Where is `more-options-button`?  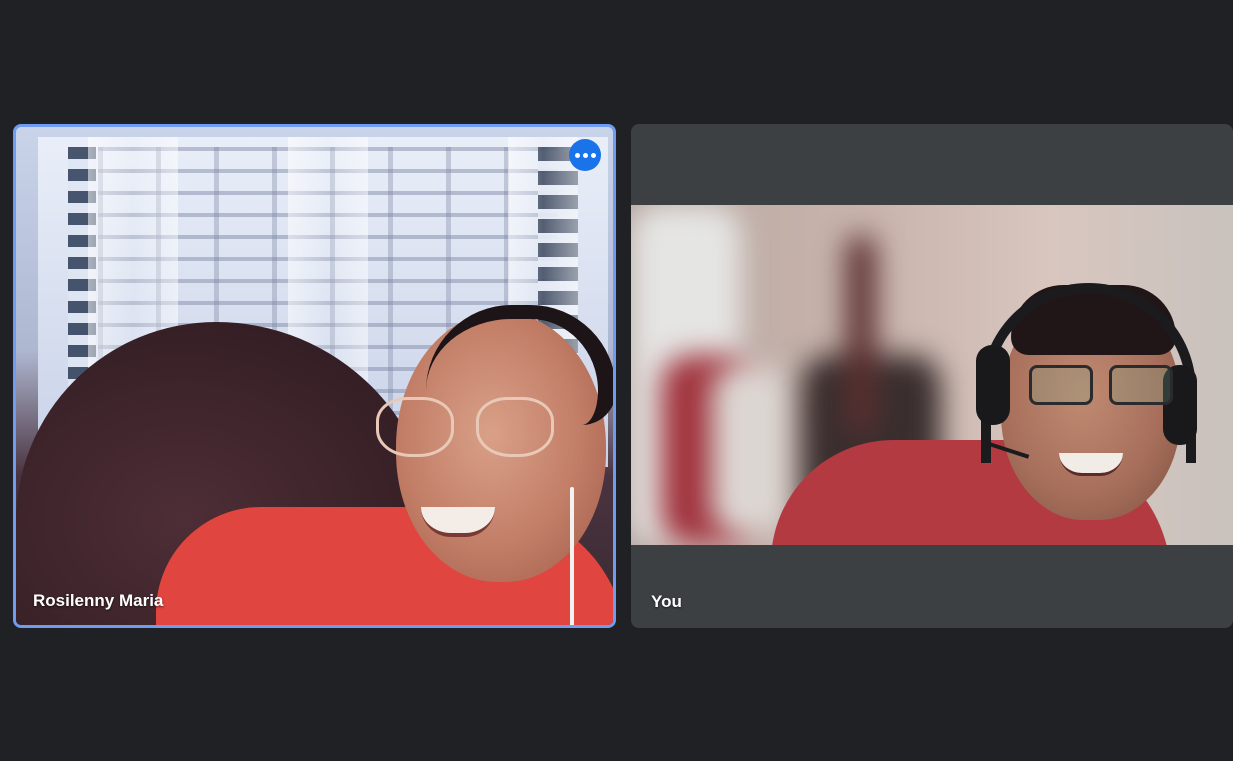 more-options-button is located at coordinates (585, 155).